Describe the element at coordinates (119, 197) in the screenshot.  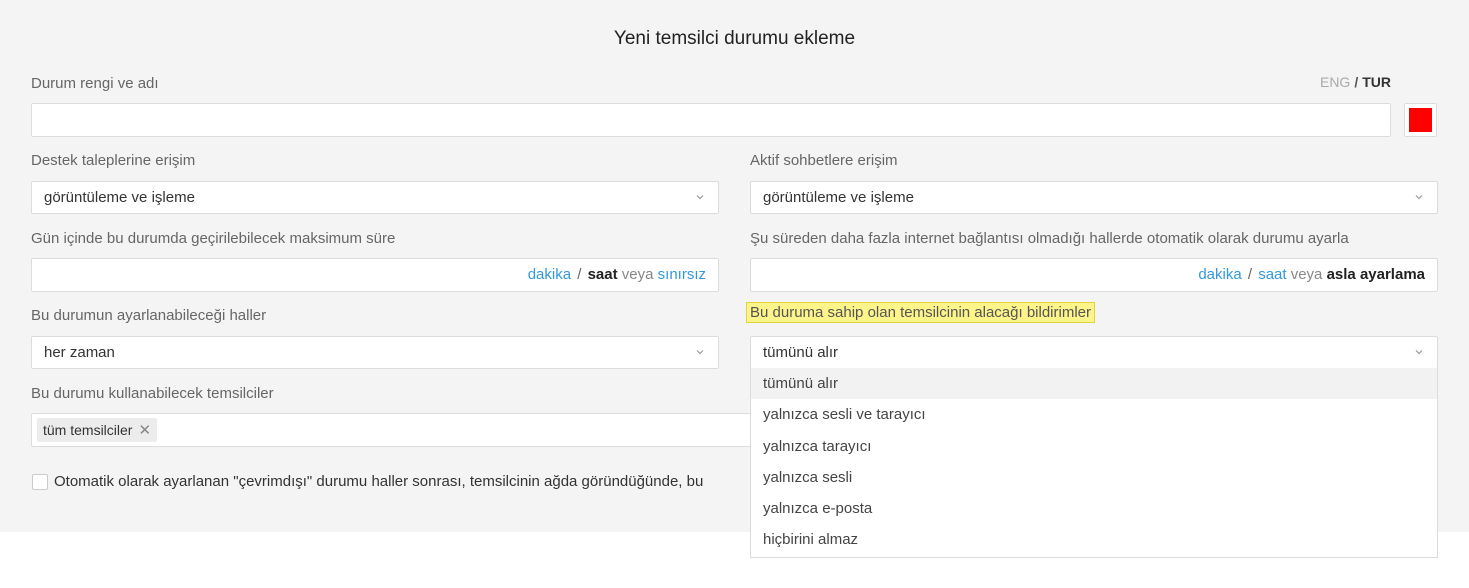
I see `support-access-value: görüntüleme ve işleme` at that location.